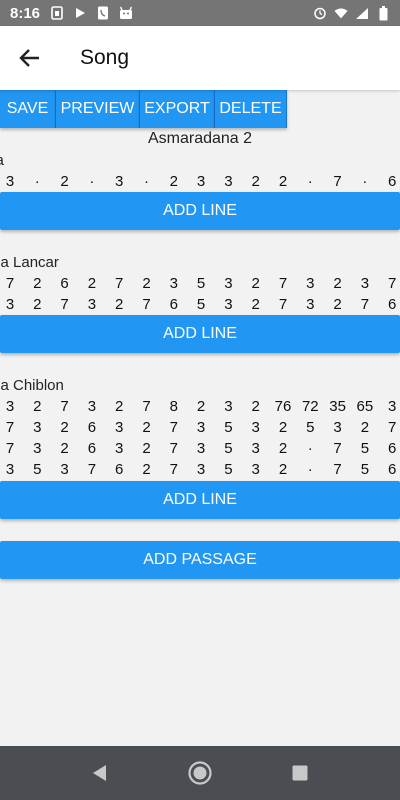  I want to click on song-title: Asmaradana 2, so click(200, 138).